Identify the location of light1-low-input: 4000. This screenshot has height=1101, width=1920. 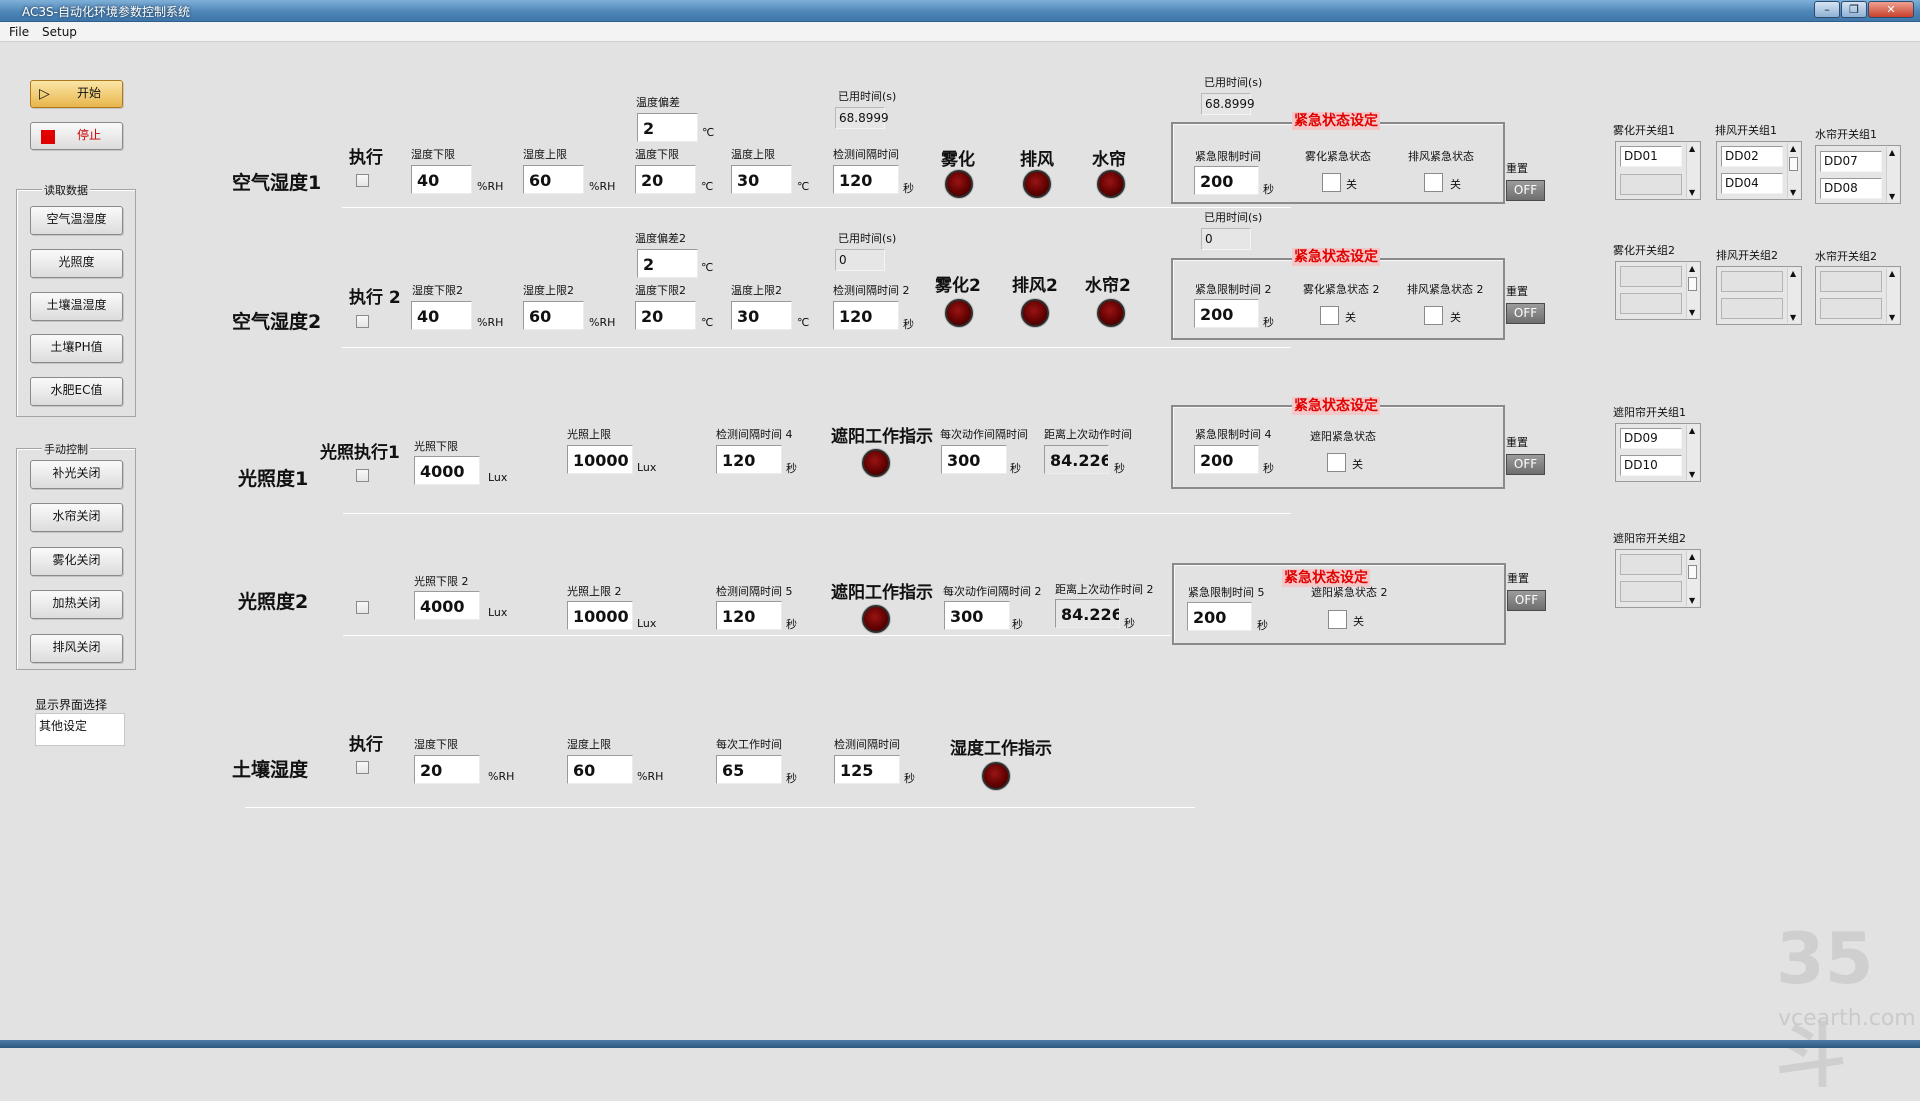
(447, 470).